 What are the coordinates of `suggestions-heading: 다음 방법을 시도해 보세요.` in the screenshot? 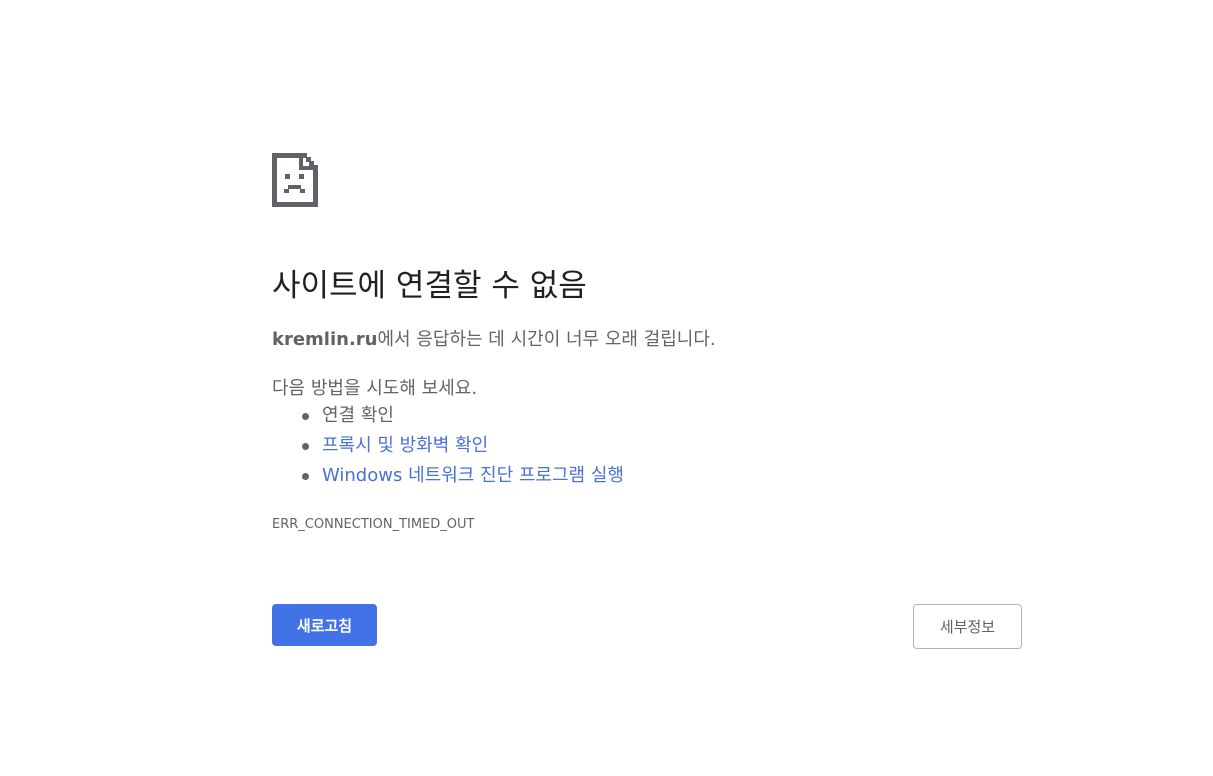 It's located at (375, 388).